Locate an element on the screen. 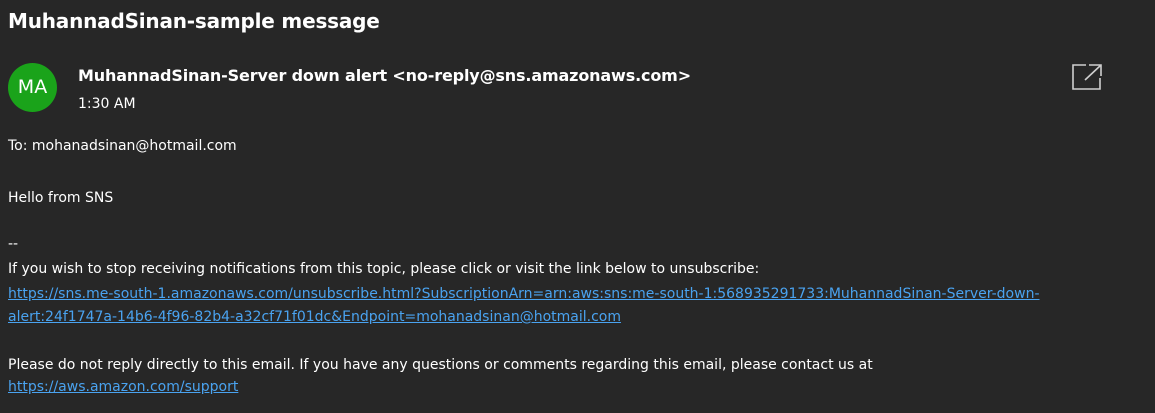  support-link: https://aws.amazon.com/support is located at coordinates (123, 387).